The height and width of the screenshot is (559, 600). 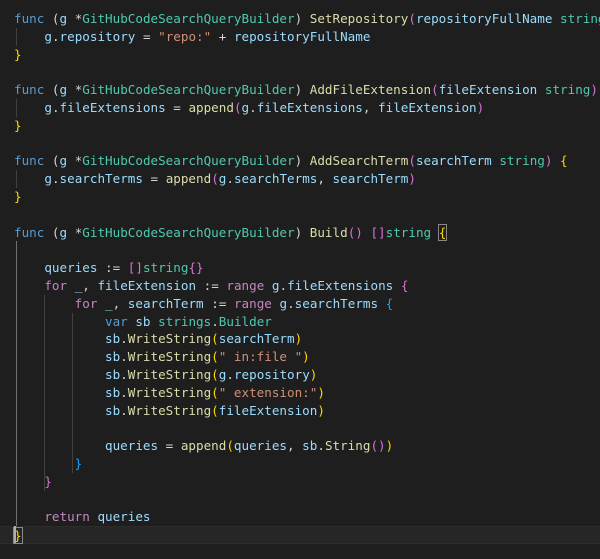 What do you see at coordinates (113, 357) in the screenshot?
I see `code-token: sb` at bounding box center [113, 357].